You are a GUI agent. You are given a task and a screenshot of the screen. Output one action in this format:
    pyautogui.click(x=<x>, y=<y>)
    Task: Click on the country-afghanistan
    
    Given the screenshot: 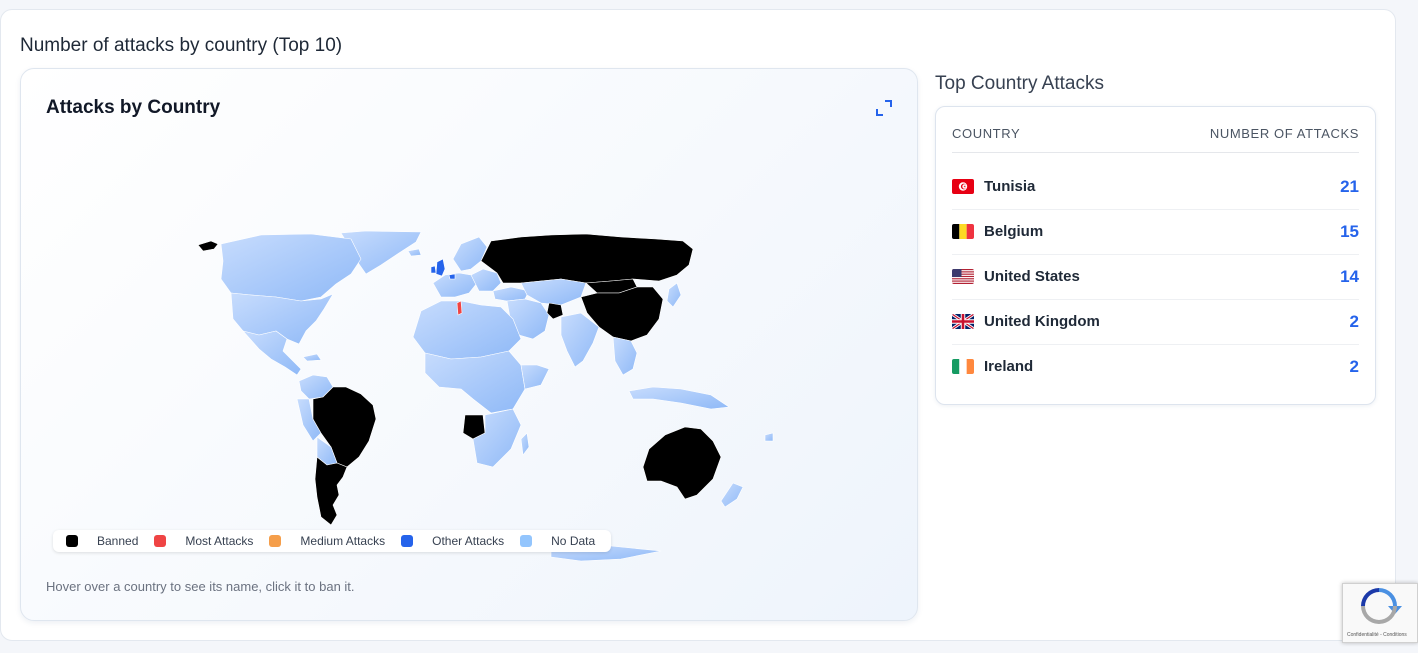 What is the action you would take?
    pyautogui.click(x=555, y=311)
    